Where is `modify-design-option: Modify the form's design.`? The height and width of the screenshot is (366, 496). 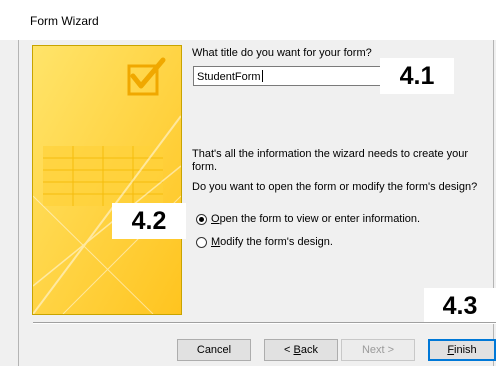
modify-design-option: Modify the form's design. is located at coordinates (264, 242).